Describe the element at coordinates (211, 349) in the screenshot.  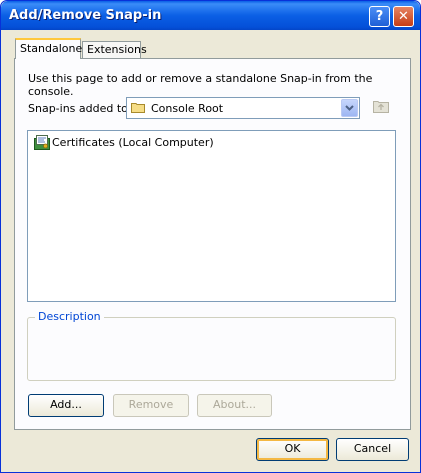
I see `description-group` at that location.